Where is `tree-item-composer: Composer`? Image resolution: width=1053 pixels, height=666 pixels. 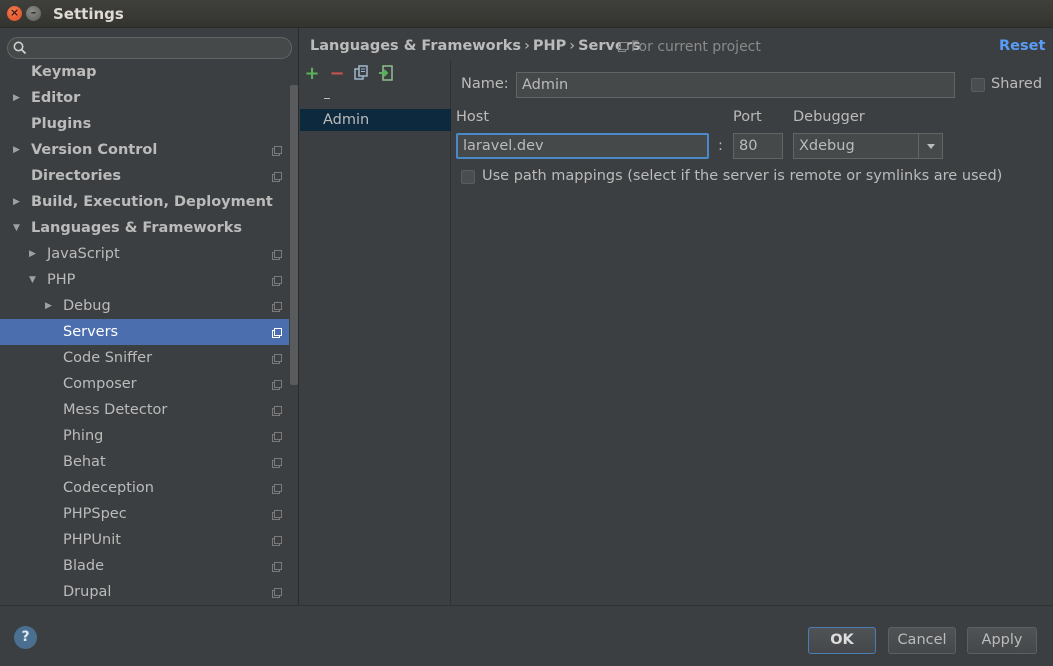
tree-item-composer: Composer is located at coordinates (144, 384).